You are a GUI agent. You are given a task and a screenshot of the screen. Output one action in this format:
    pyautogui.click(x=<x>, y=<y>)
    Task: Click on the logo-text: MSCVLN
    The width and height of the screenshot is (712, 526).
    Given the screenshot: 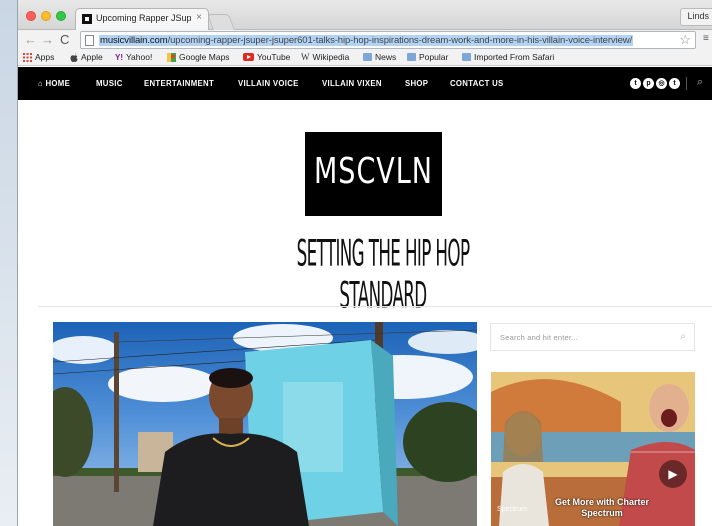 What is the action you would take?
    pyautogui.click(x=373, y=171)
    